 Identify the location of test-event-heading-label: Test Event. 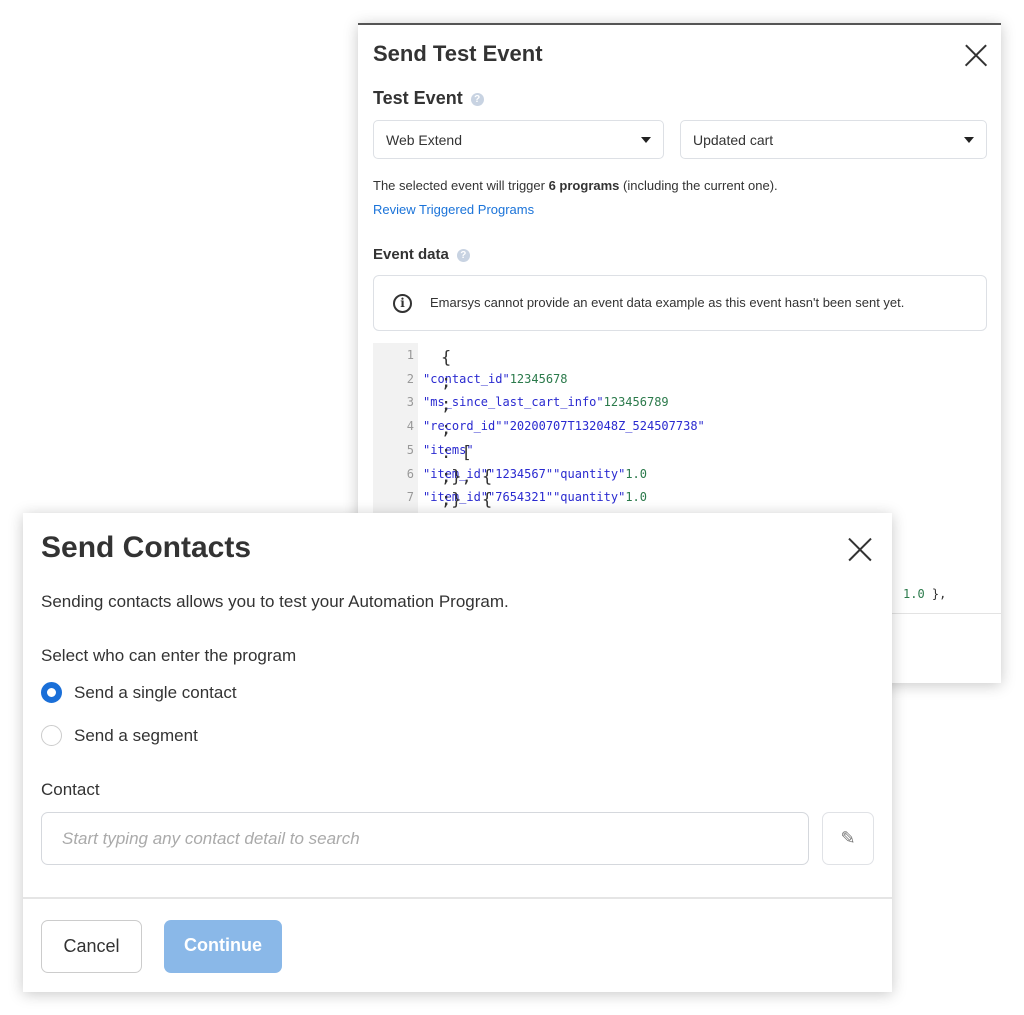
(418, 98).